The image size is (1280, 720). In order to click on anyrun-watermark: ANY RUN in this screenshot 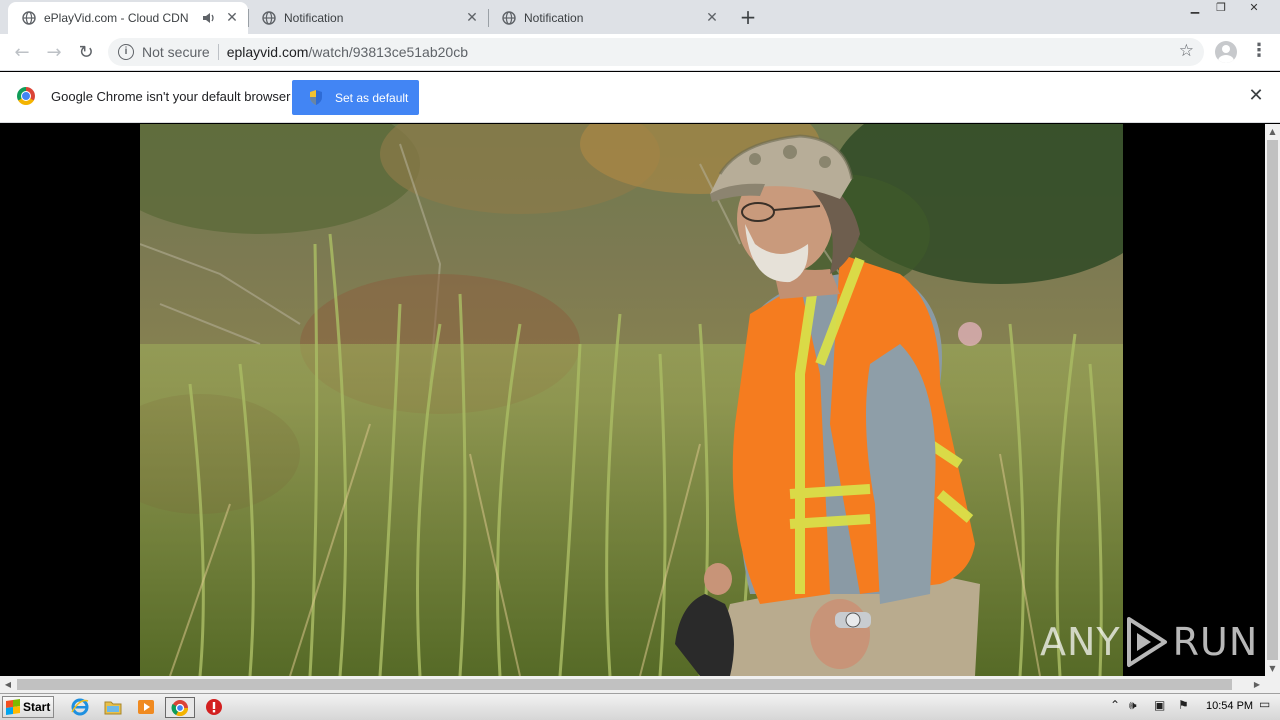, I will do `click(1149, 642)`.